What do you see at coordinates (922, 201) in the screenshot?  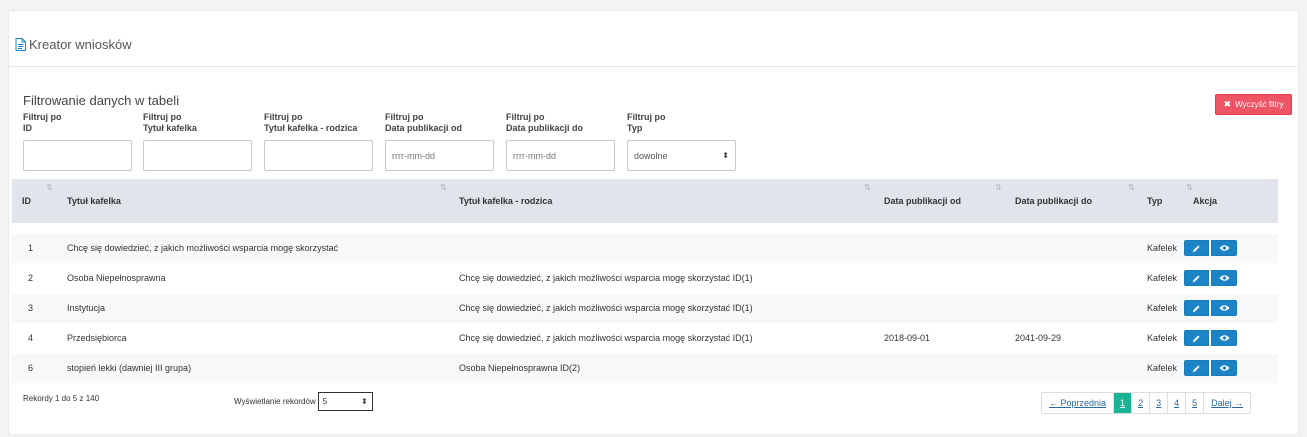 I see `column-header-date-from: Data publikacji od` at bounding box center [922, 201].